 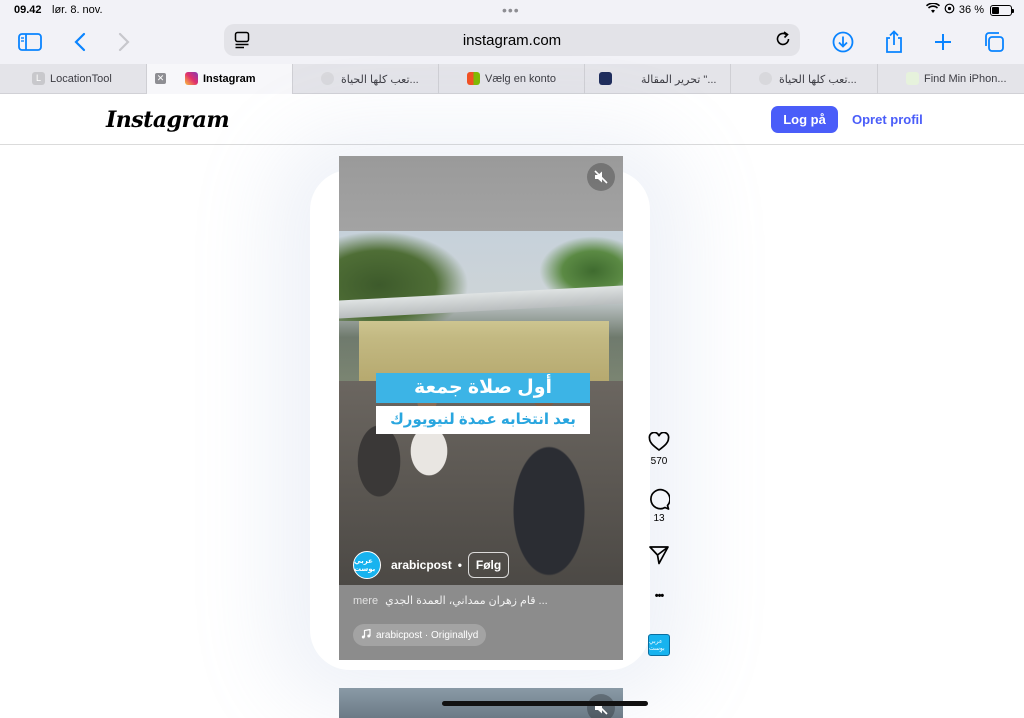 I want to click on audio-pill: arabicpost · Originallyd, so click(x=420, y=635).